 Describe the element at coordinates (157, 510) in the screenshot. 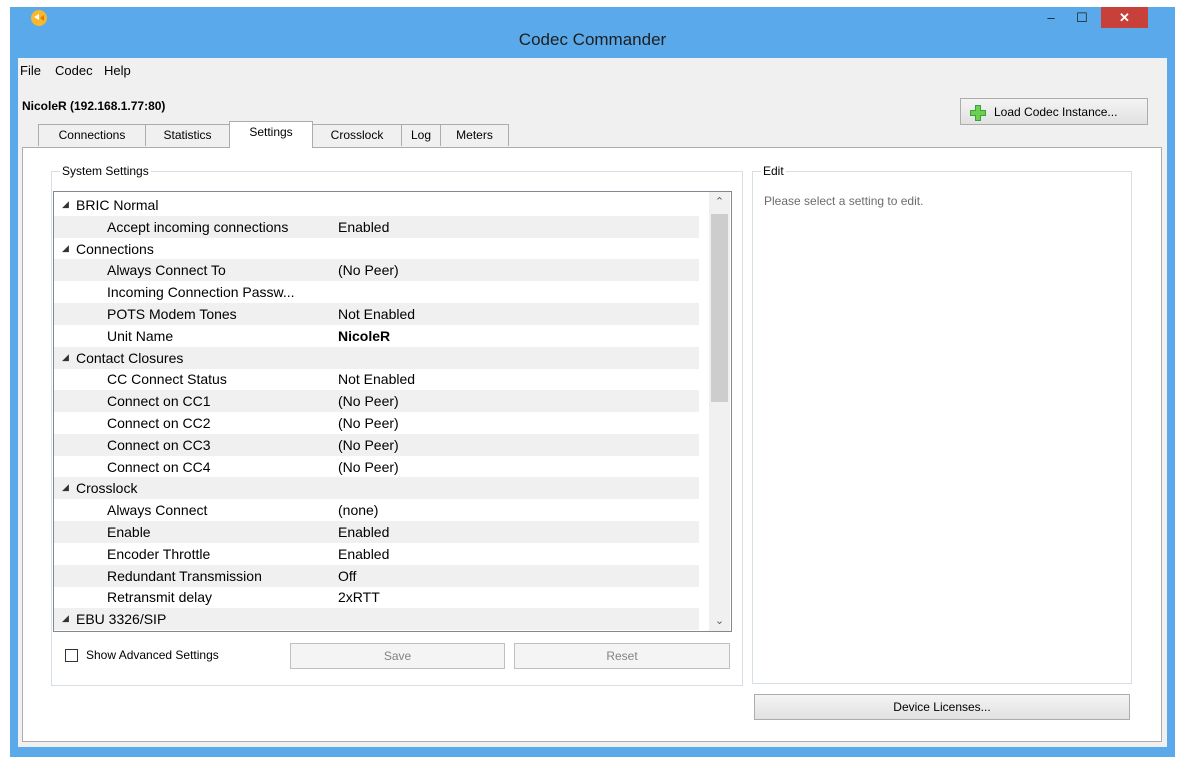

I see `setting-name: Always Connect` at that location.